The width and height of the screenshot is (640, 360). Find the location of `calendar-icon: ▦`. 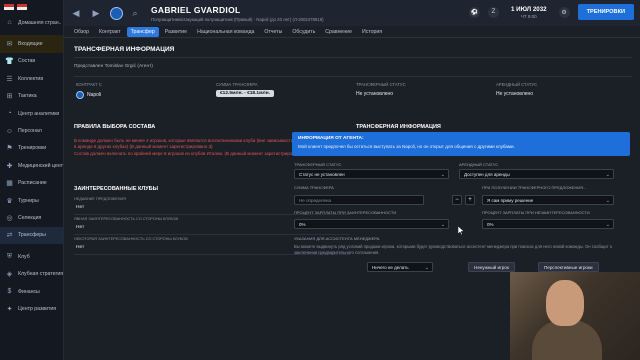

calendar-icon: ▦ is located at coordinates (9, 184).